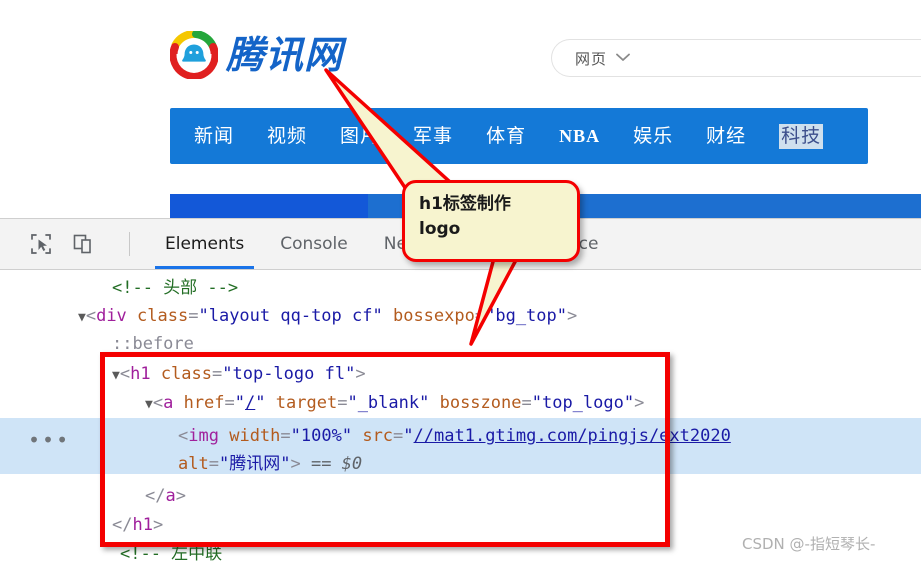  I want to click on code-line: ::before, so click(153, 344).